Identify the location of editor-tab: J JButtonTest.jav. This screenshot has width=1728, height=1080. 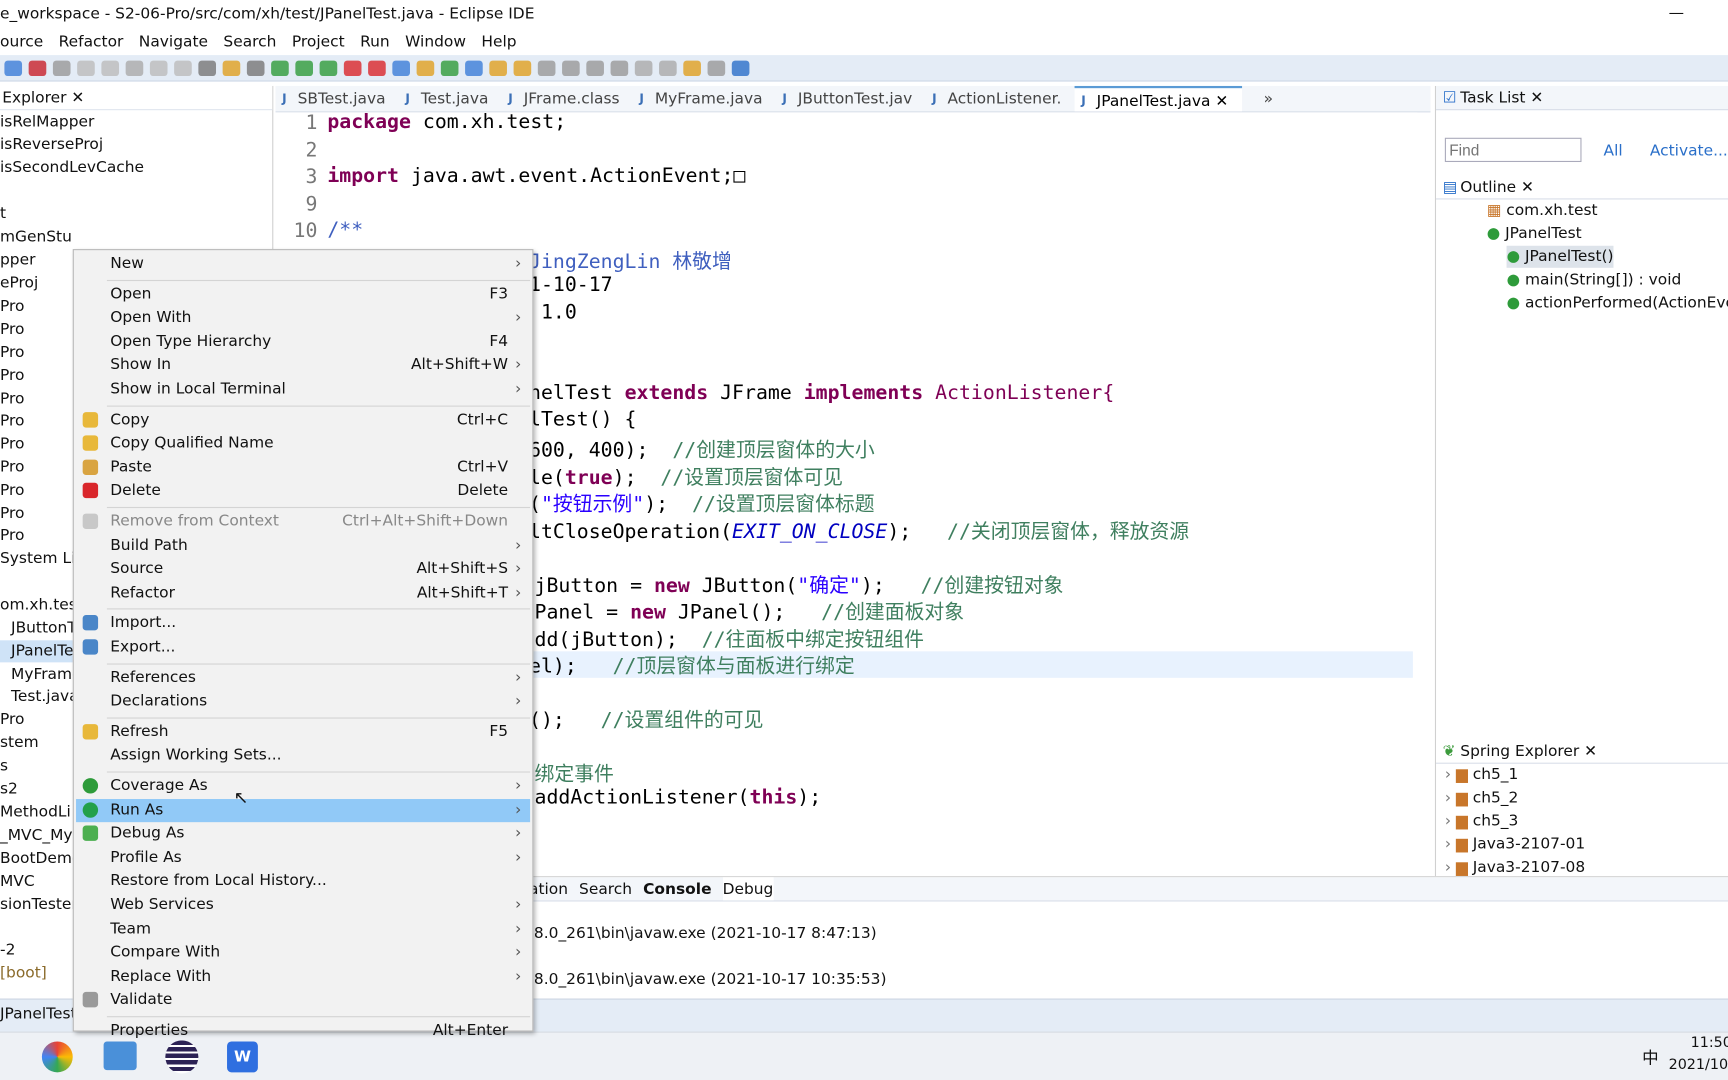
(851, 98).